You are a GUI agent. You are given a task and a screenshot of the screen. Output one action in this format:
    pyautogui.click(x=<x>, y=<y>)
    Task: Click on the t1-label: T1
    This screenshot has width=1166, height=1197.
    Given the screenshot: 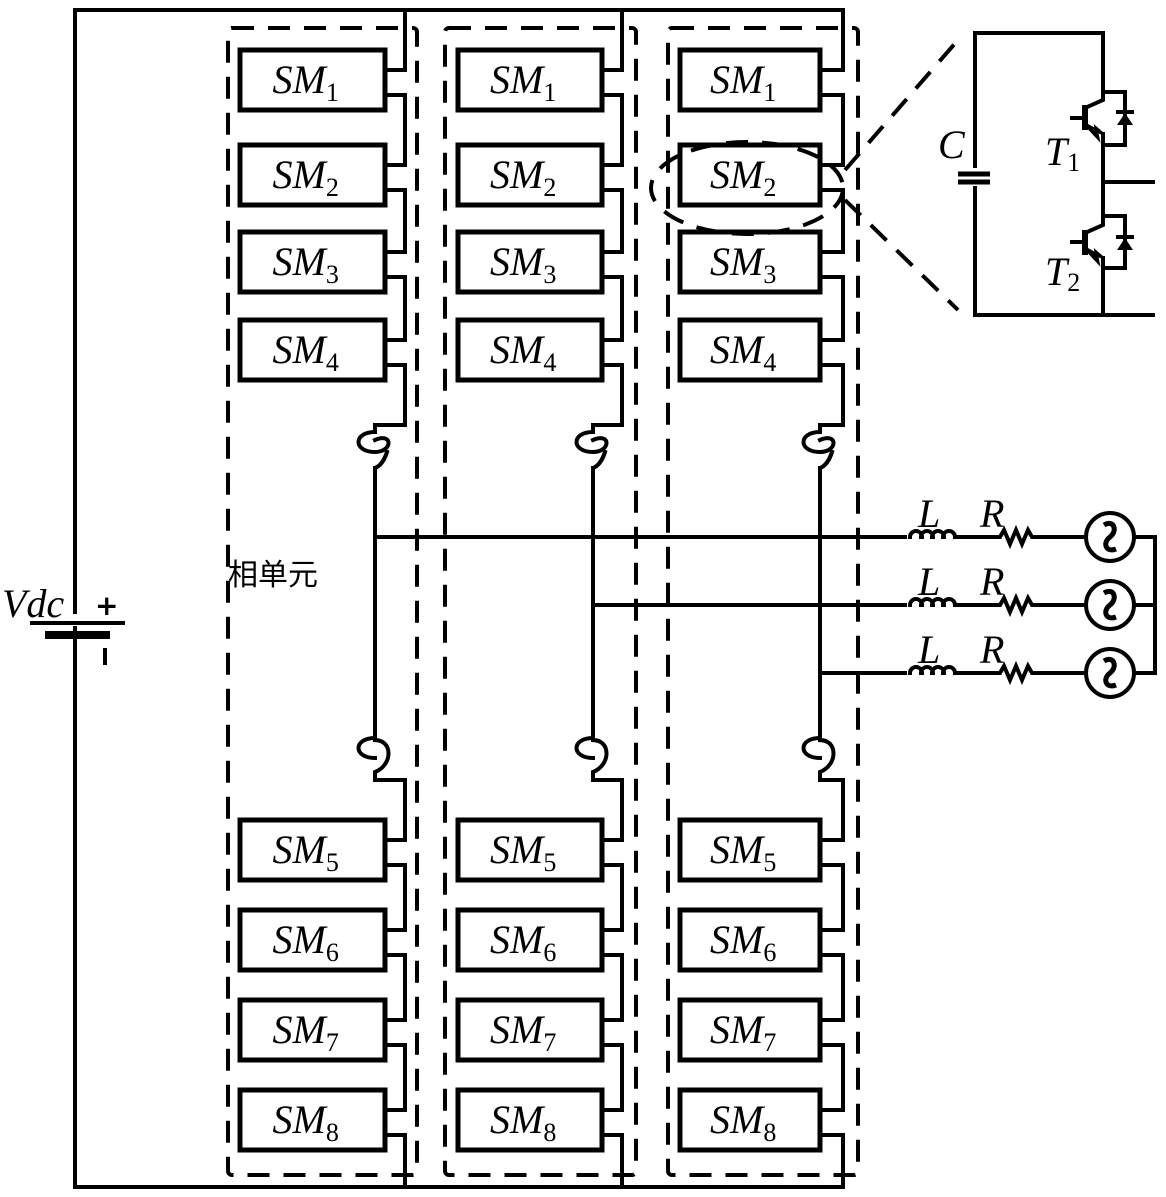 What is the action you would take?
    pyautogui.click(x=1062, y=153)
    